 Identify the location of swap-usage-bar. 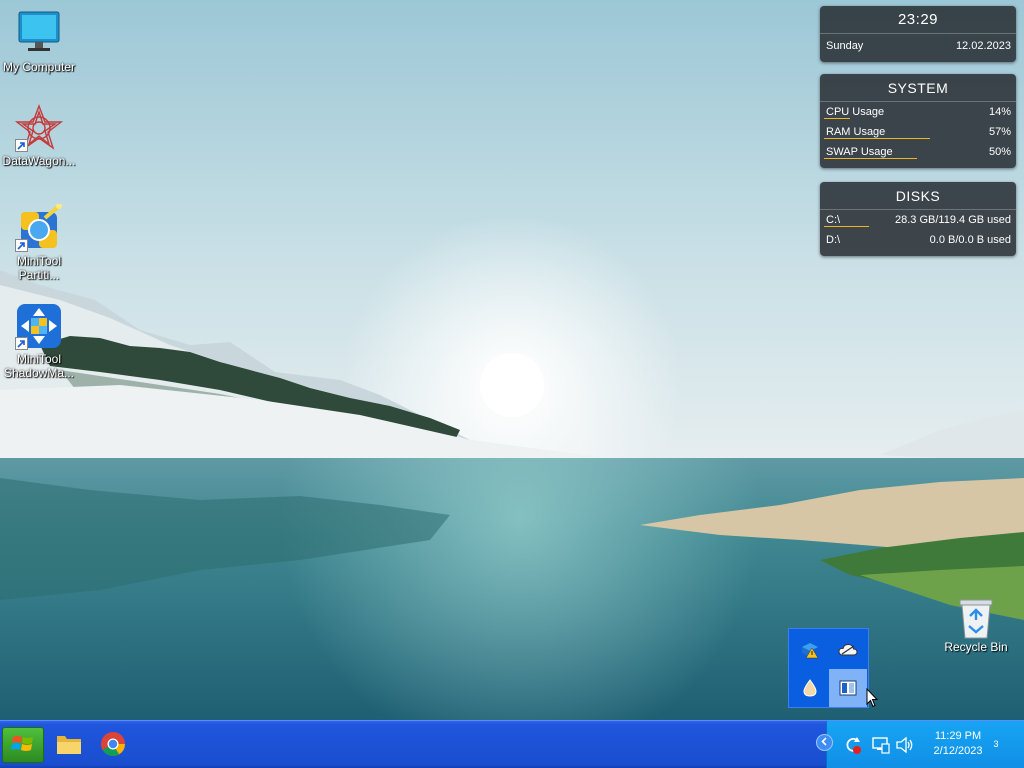
(870, 158).